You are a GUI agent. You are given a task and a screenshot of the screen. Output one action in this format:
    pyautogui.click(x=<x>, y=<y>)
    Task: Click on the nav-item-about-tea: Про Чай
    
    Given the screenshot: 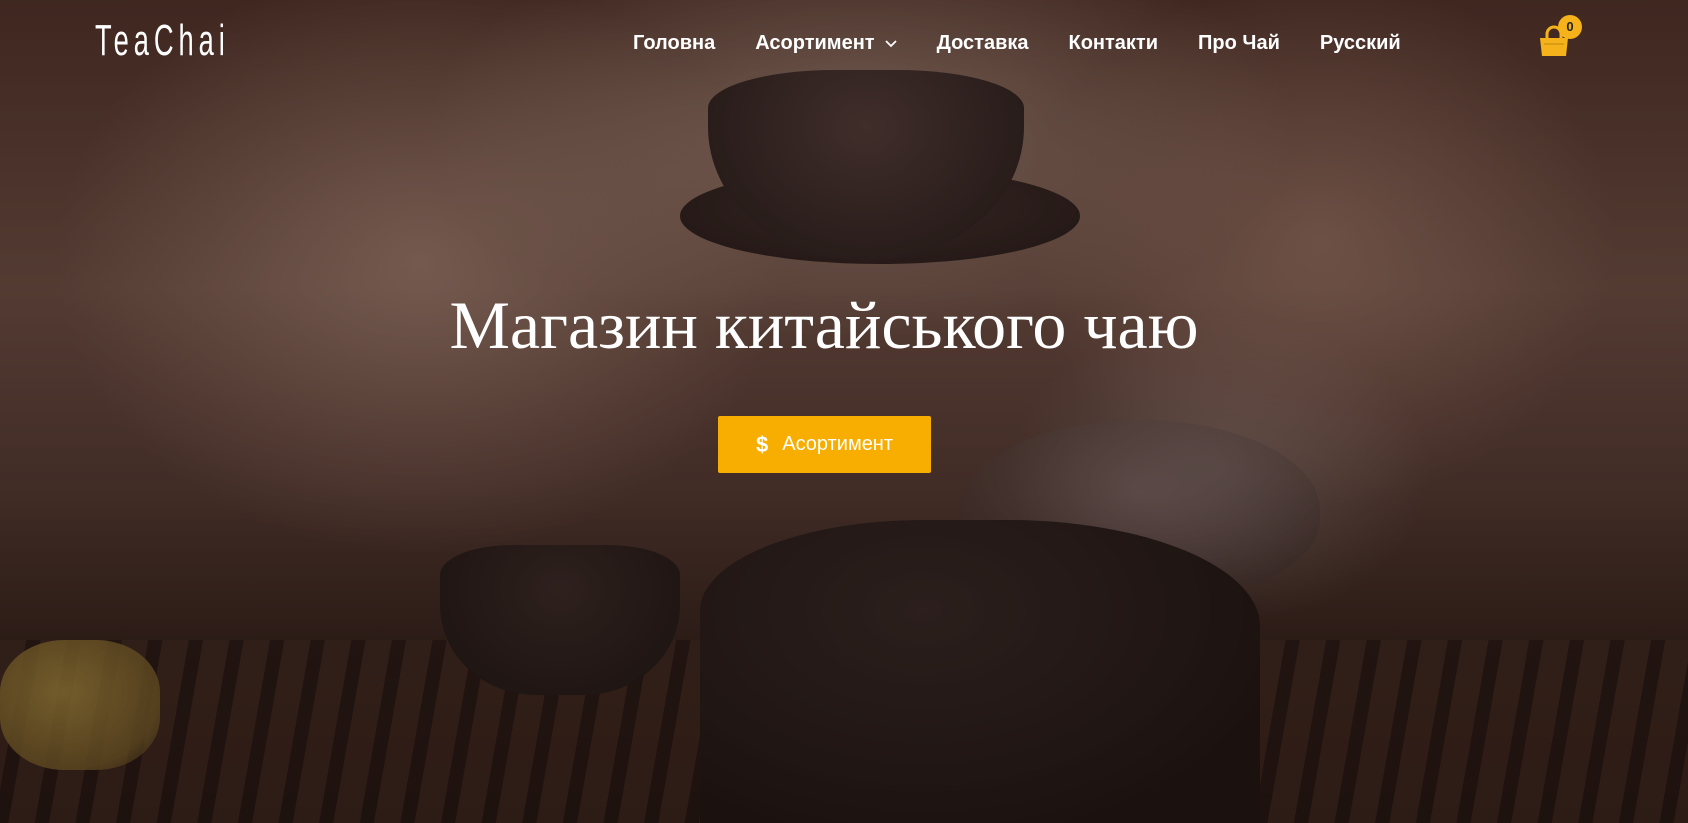 What is the action you would take?
    pyautogui.click(x=1239, y=43)
    